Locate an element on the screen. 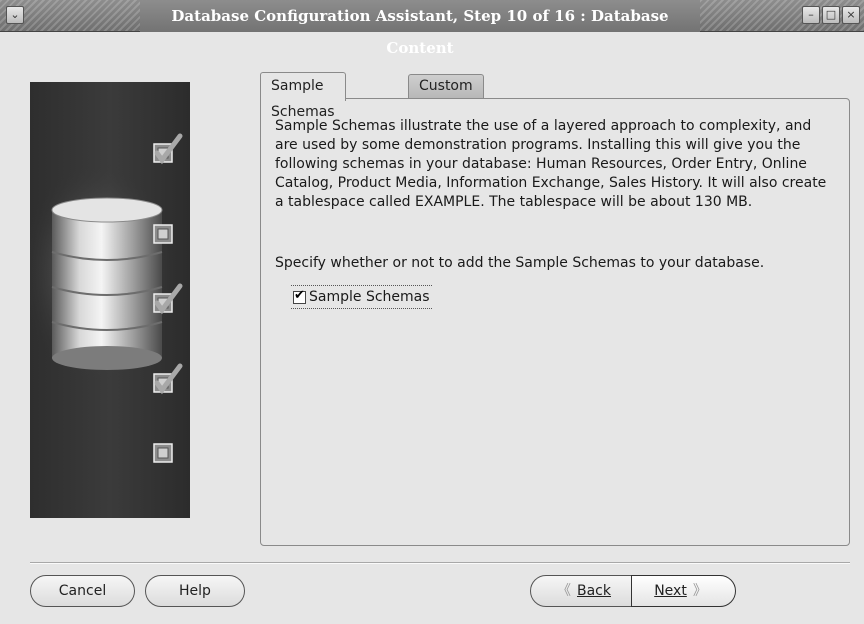 The image size is (864, 624). back-button: 《 Back is located at coordinates (581, 591).